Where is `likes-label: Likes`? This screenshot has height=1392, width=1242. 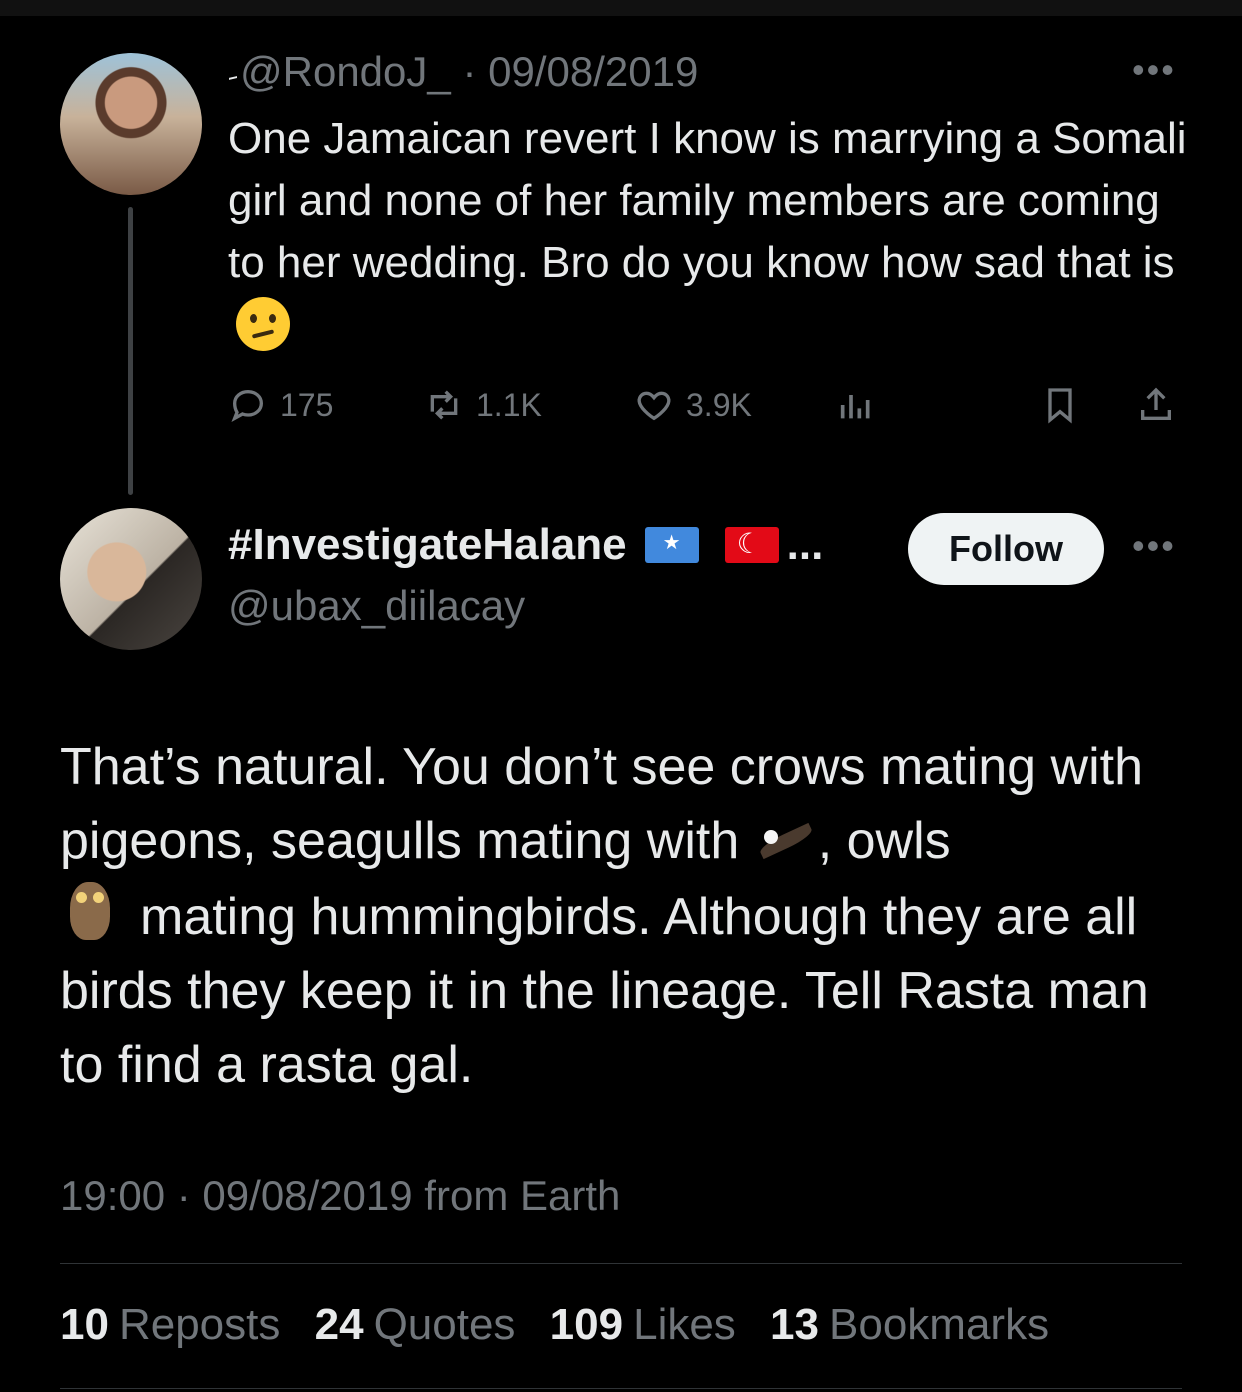
likes-label: Likes is located at coordinates (684, 1324).